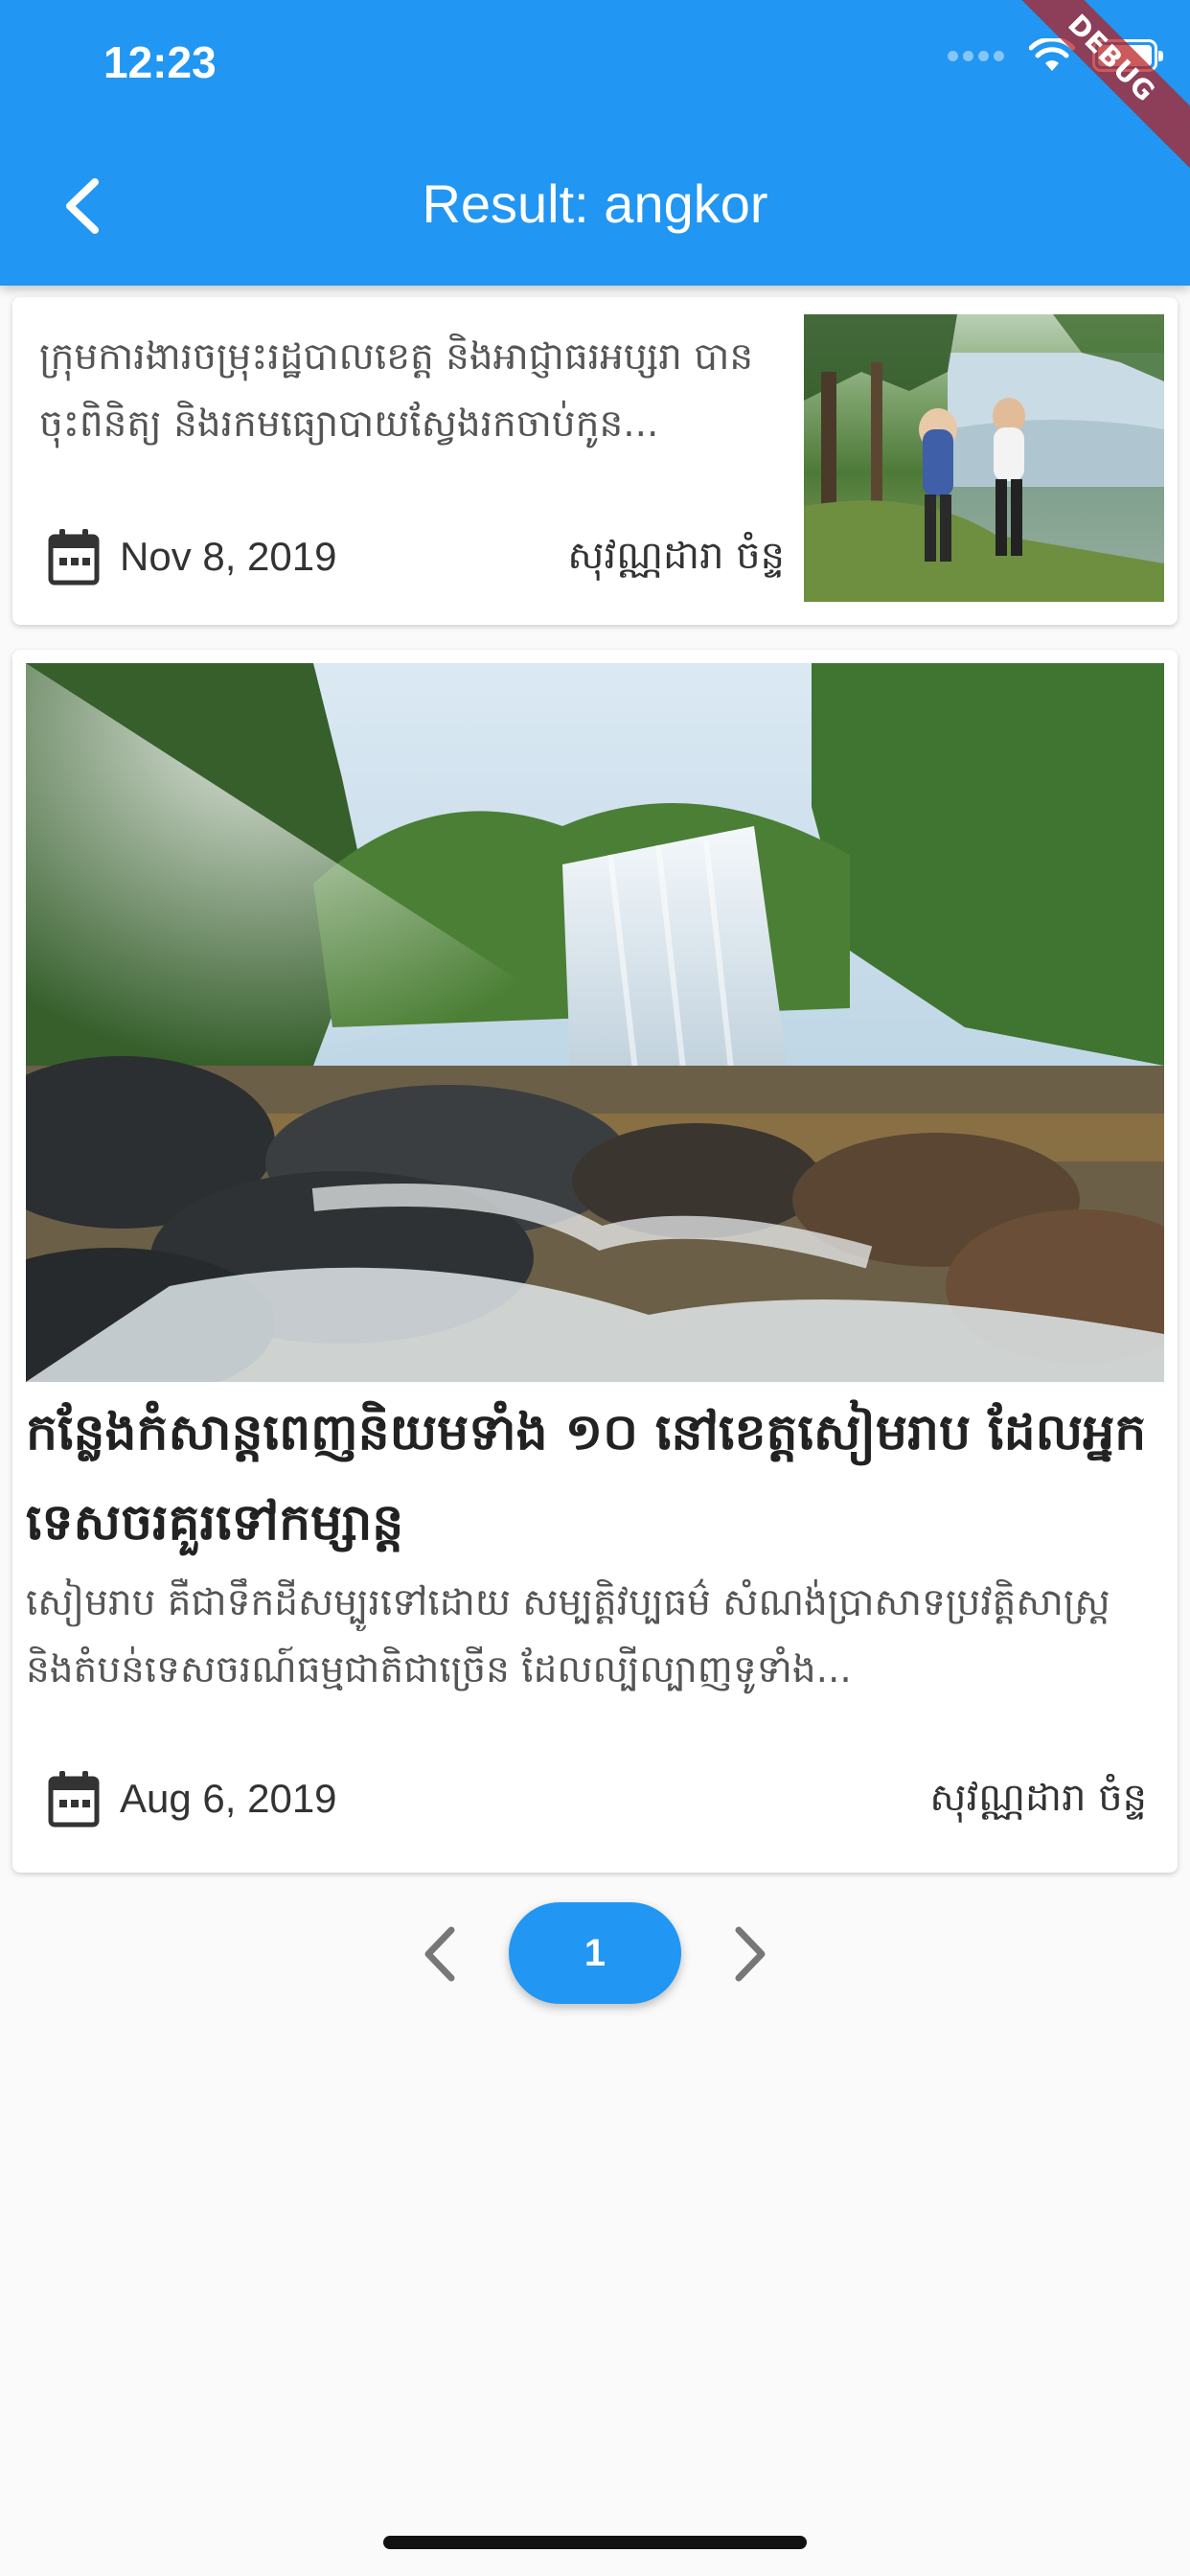 This screenshot has height=2576, width=1190. Describe the element at coordinates (984, 458) in the screenshot. I see `result-thumbnail` at that location.